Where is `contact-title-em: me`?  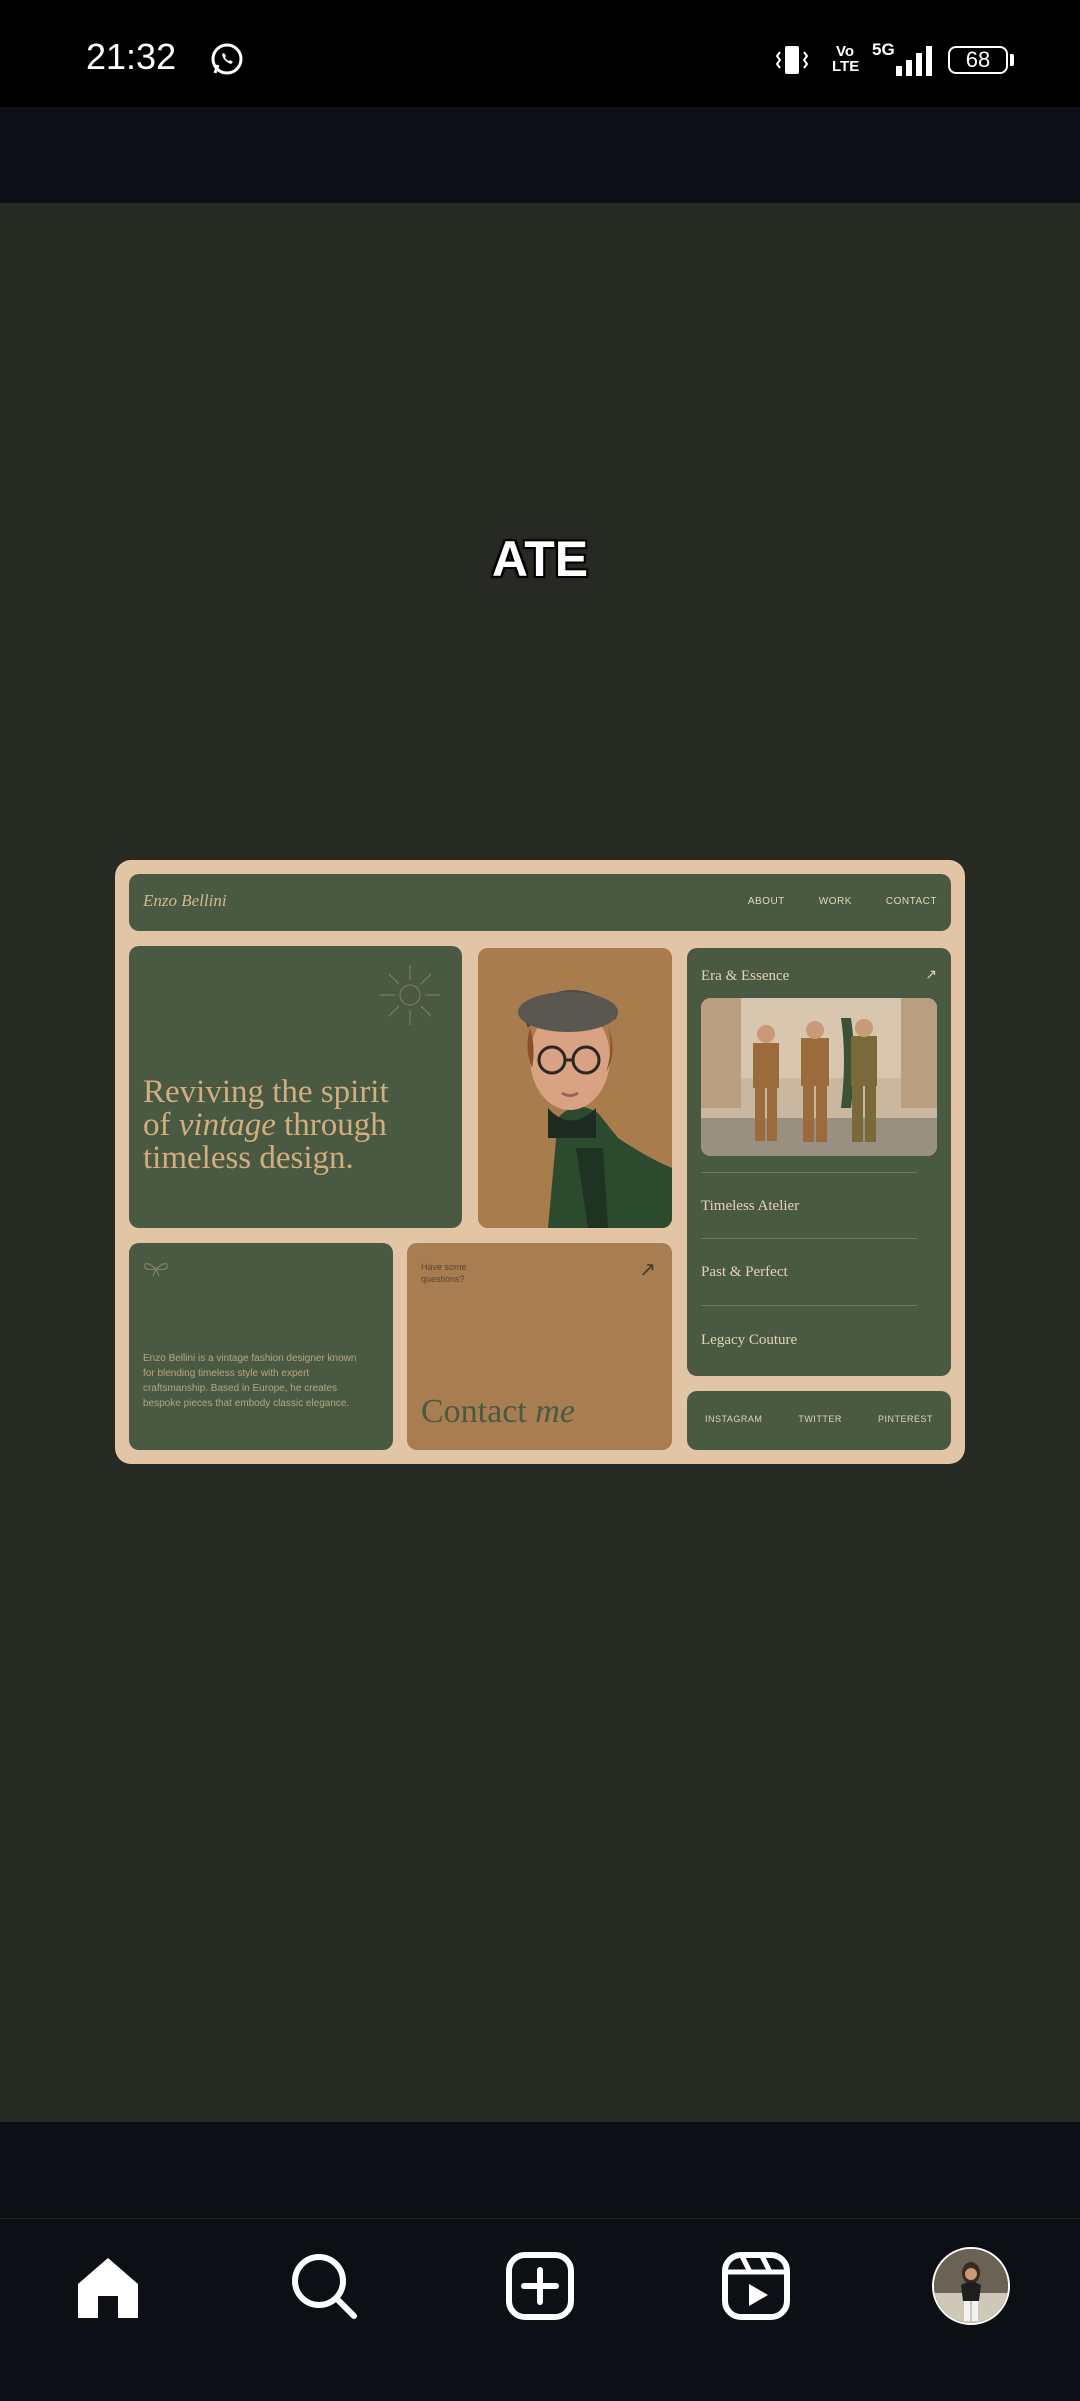
contact-title-em: me is located at coordinates (555, 1411).